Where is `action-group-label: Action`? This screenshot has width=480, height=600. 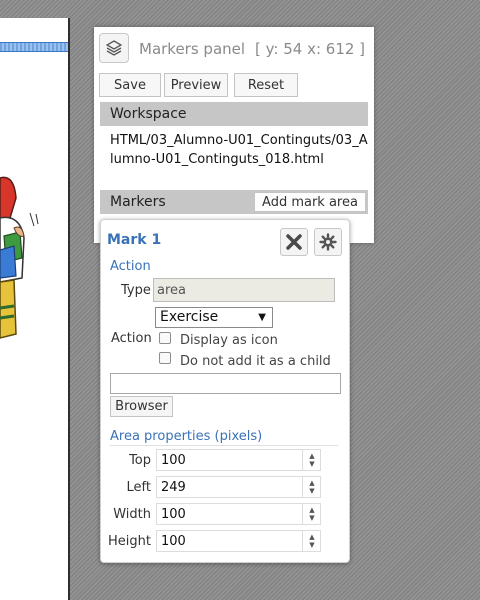
action-group-label: Action is located at coordinates (130, 266).